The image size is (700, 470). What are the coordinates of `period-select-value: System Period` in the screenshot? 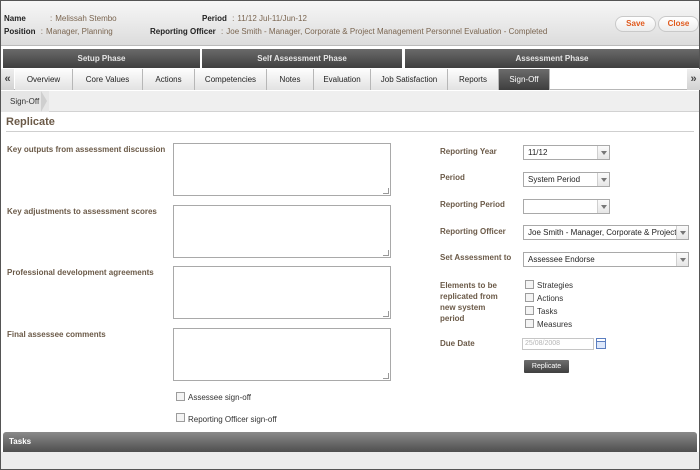 It's located at (554, 179).